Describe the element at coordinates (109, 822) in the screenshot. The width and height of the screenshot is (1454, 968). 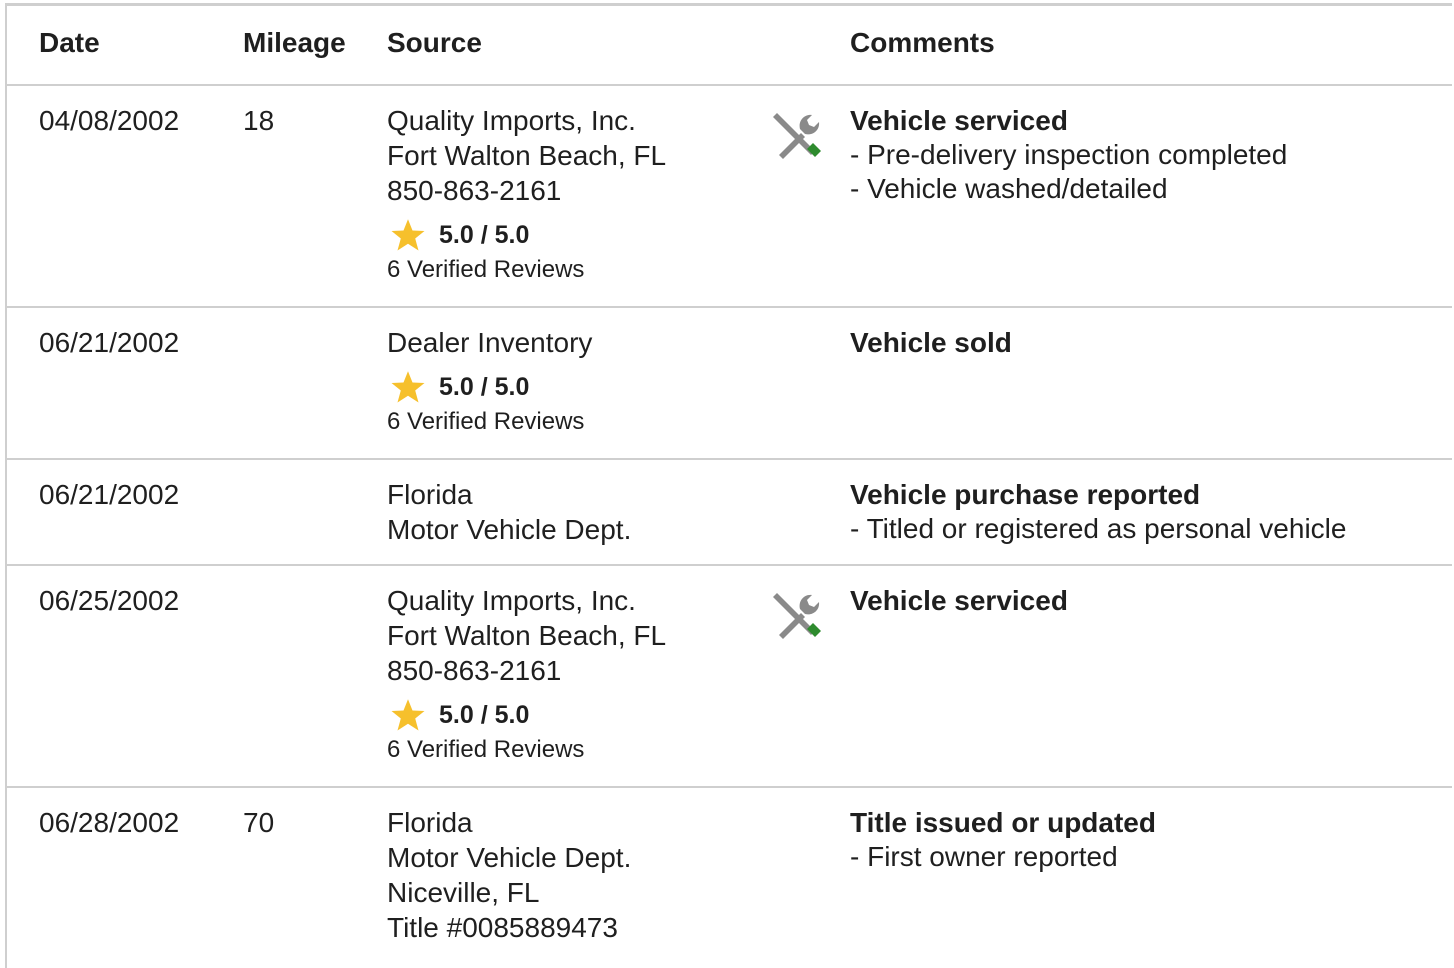
I see `row-date: 06/28/2002` at that location.